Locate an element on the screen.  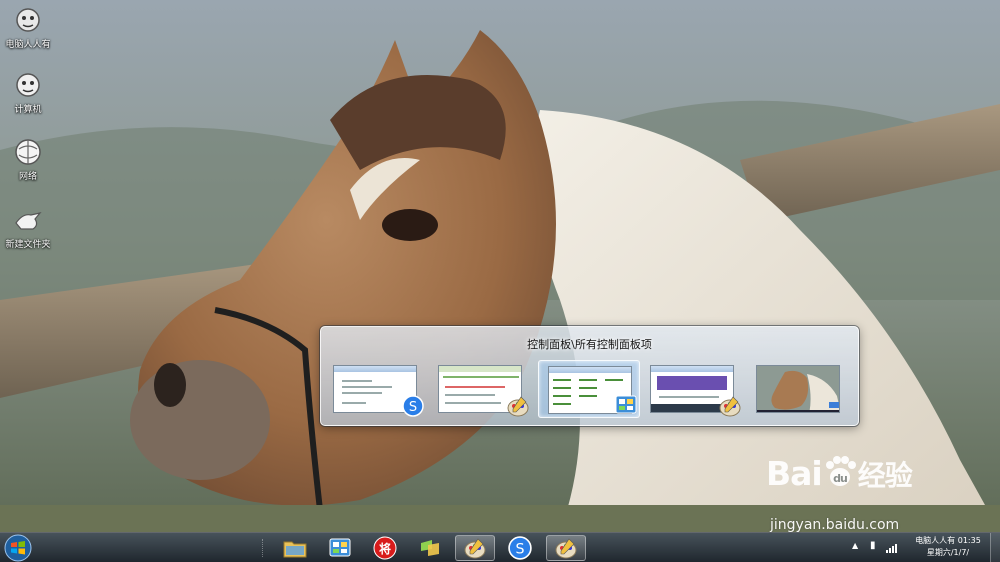
desktop-preview-icon is located at coordinates (798, 389).